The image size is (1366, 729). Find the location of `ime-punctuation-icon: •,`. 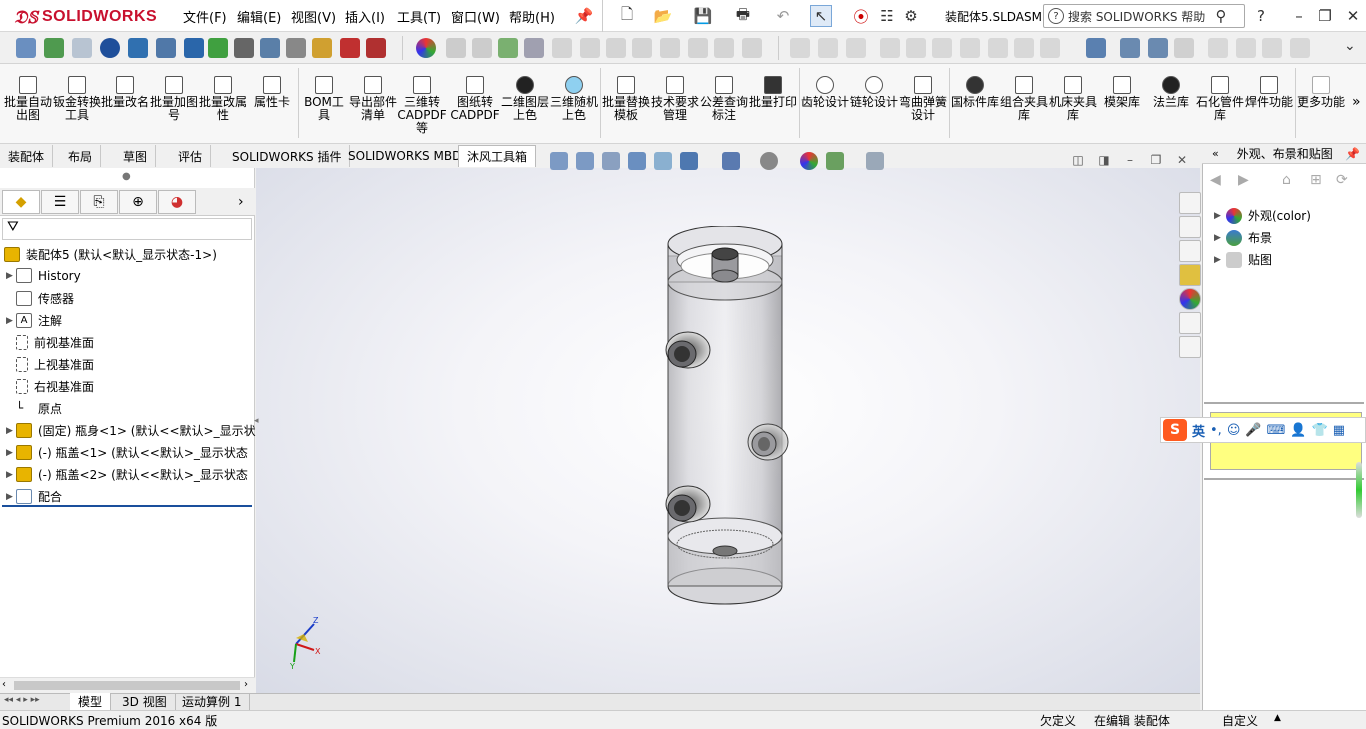

ime-punctuation-icon: •, is located at coordinates (1216, 430).